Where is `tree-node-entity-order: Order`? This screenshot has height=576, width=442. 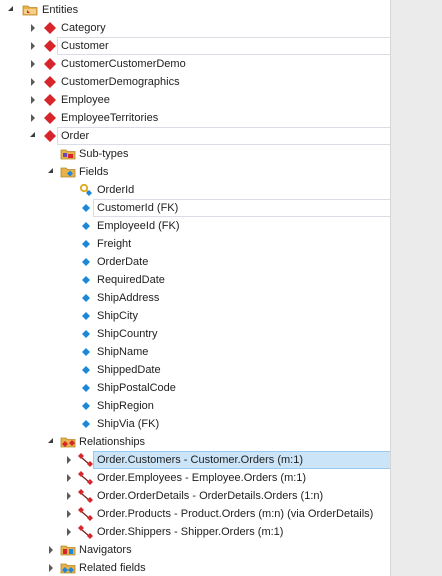
tree-node-entity-order: Order is located at coordinates (195, 136).